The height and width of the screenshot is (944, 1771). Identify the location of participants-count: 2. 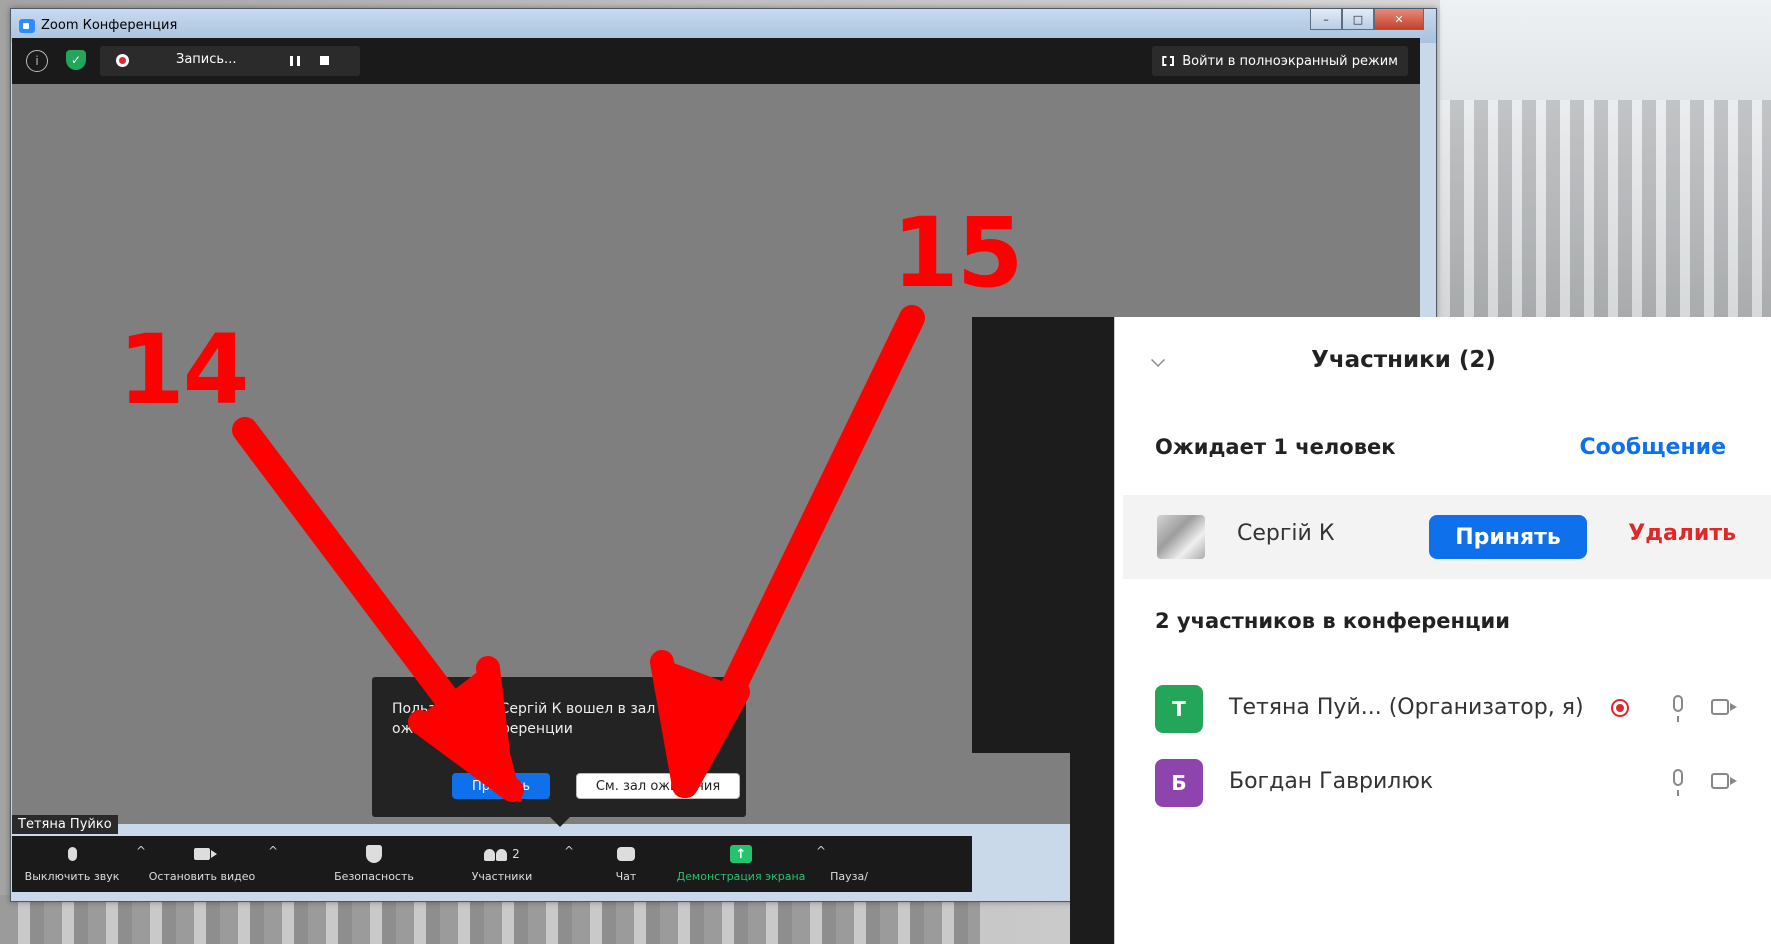
(516, 854).